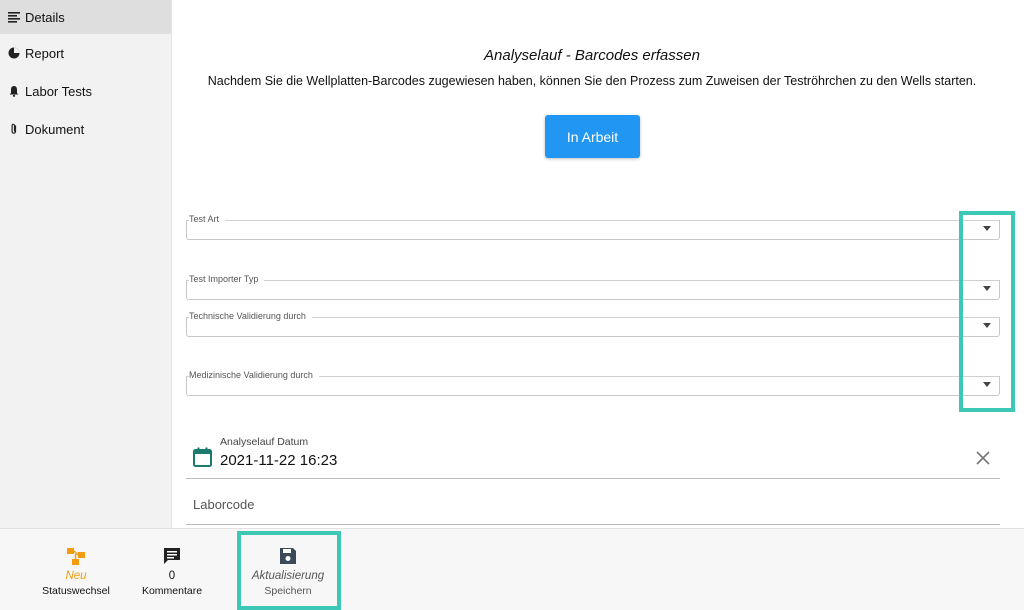 Image resolution: width=1024 pixels, height=610 pixels. I want to click on analyselauf-datum-field: Analyselauf Datum 2021-11-22 16:23, so click(593, 454).